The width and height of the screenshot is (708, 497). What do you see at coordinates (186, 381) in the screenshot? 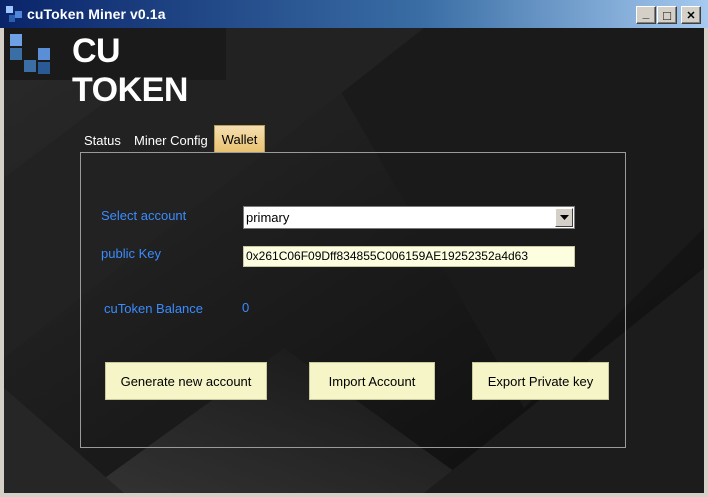
I see `generate-account-button: Generate new account` at bounding box center [186, 381].